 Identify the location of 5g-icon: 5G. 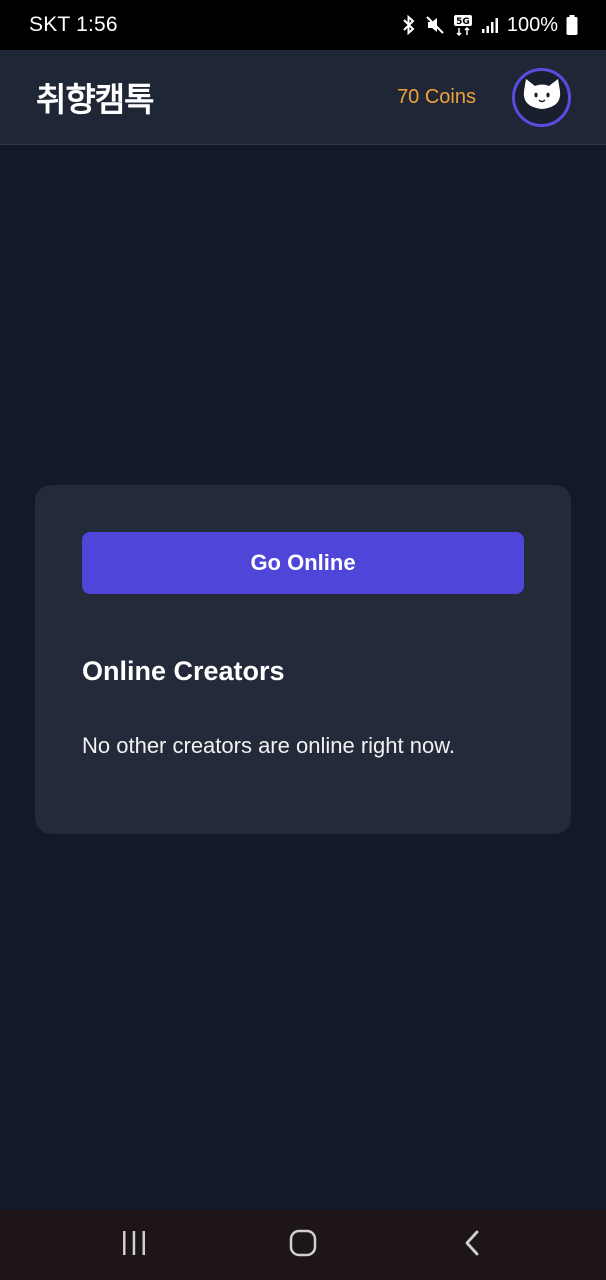
(463, 25).